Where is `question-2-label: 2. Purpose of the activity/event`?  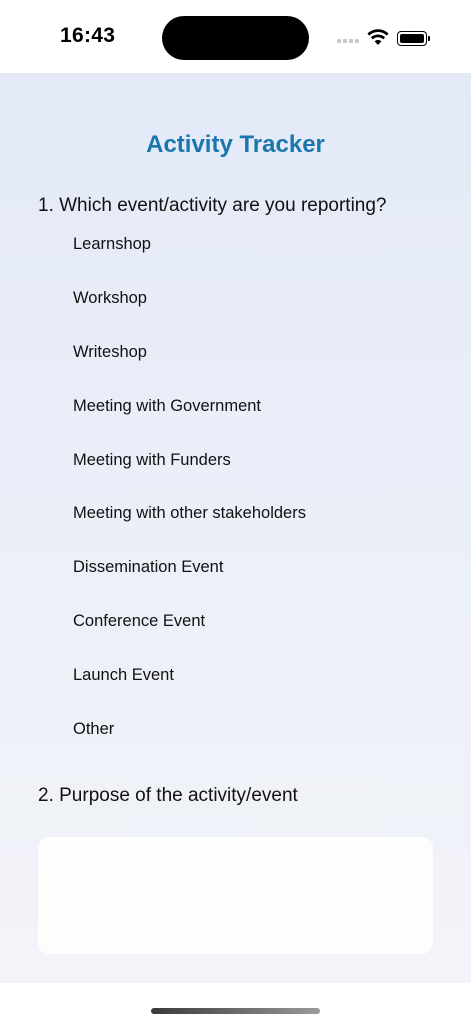
question-2-label: 2. Purpose of the activity/event is located at coordinates (168, 795).